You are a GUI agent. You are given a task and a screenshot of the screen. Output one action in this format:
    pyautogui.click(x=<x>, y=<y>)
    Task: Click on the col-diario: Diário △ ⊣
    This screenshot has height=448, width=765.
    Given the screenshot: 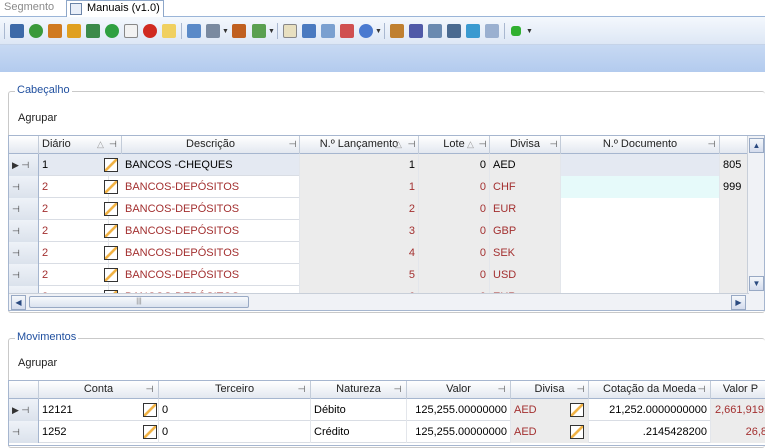 What is the action you would take?
    pyautogui.click(x=80, y=145)
    